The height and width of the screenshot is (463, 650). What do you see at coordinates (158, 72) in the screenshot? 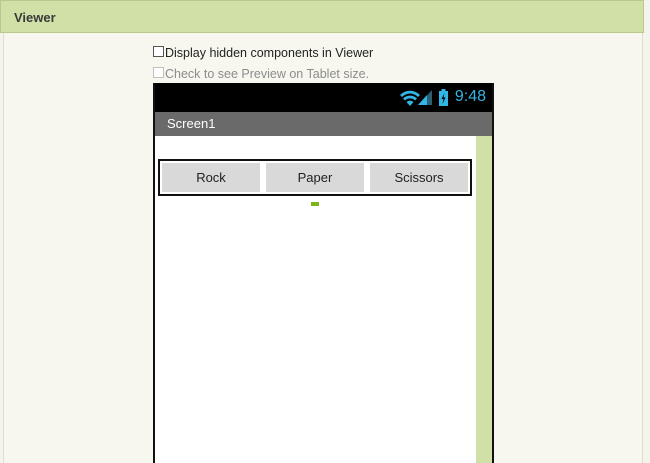
I see `tablet-preview-checkbox` at bounding box center [158, 72].